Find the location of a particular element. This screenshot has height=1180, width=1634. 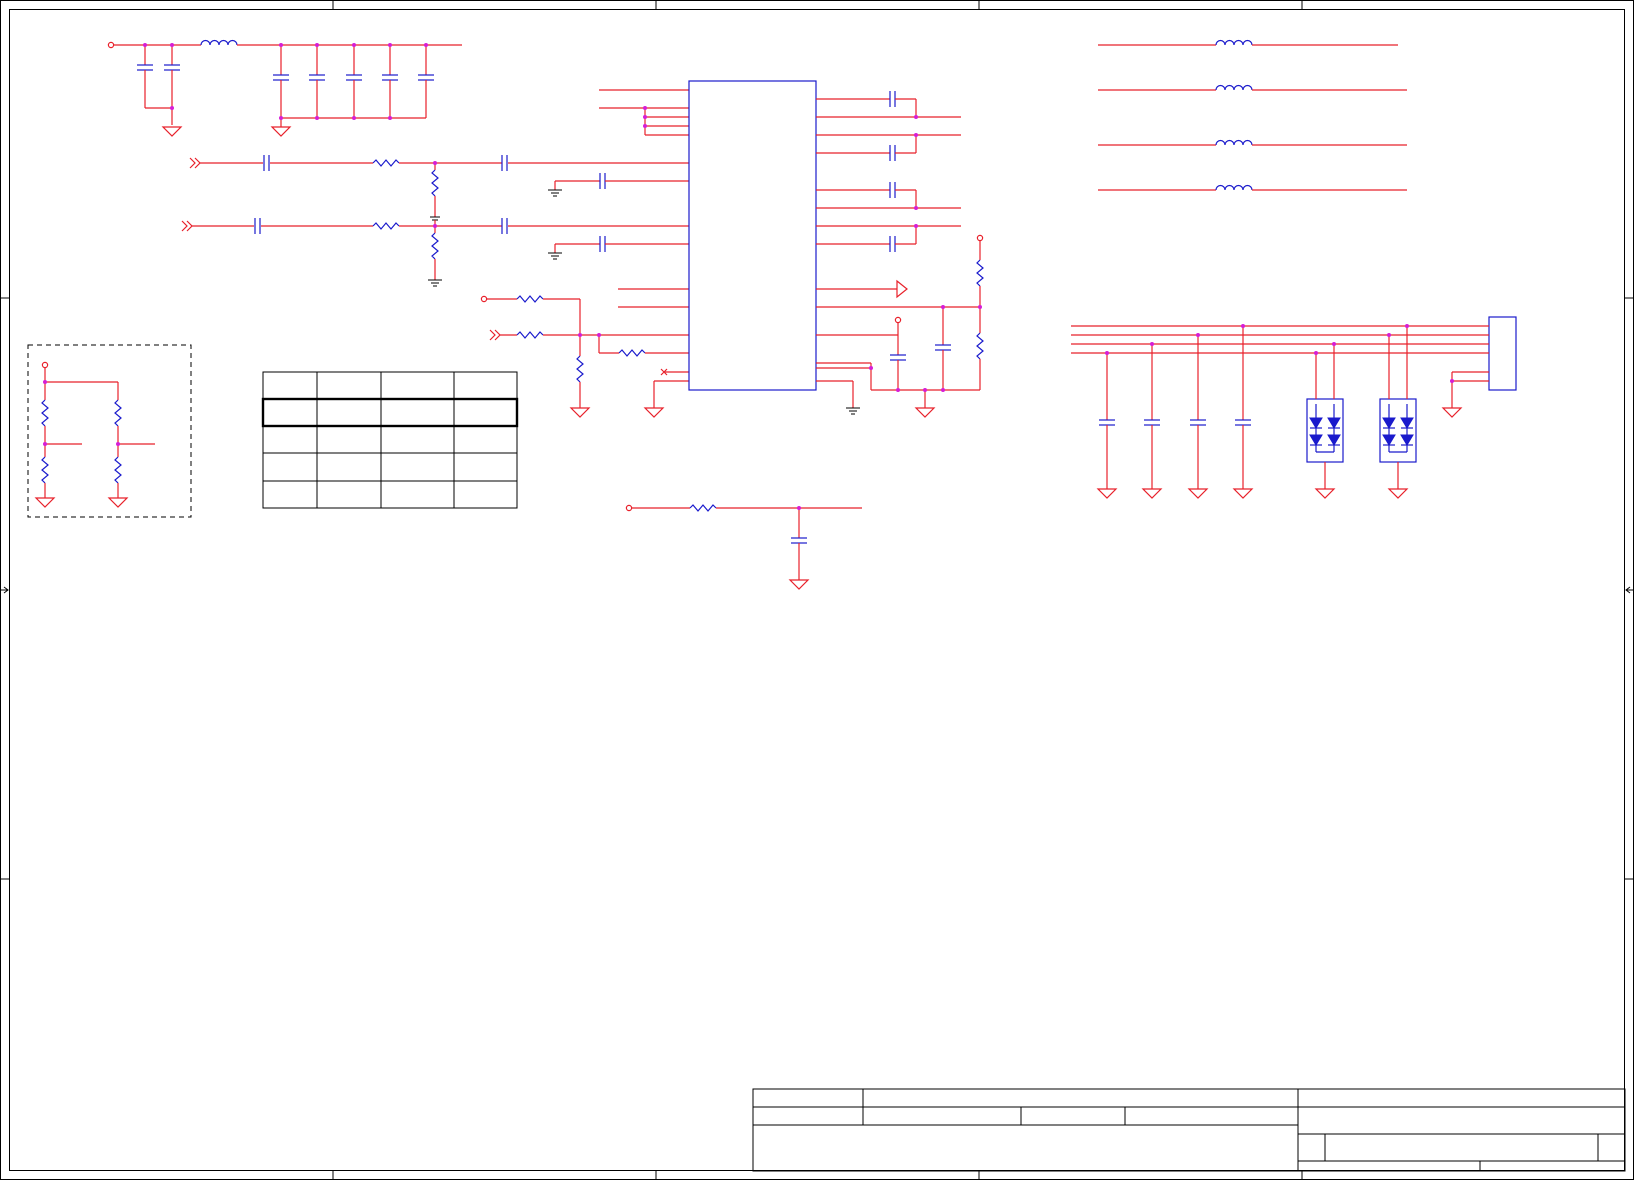

output-arrow is located at coordinates (902, 289).